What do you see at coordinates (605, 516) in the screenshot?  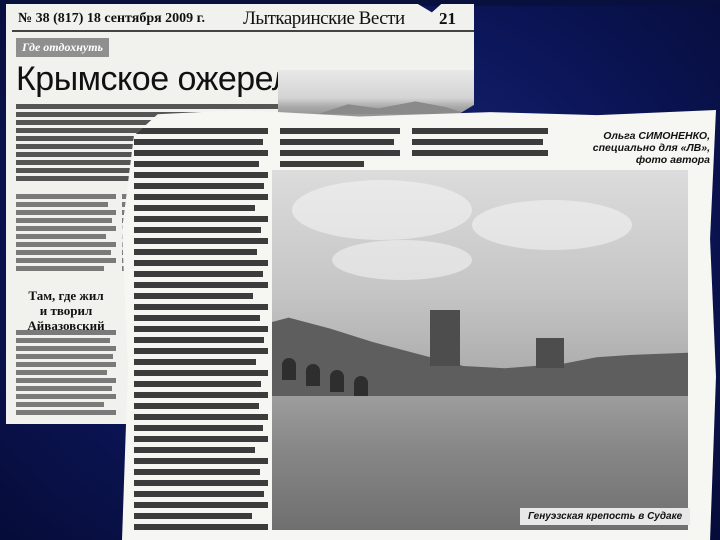 I see `photo-caption: Генуэзская крепость в Судаке` at bounding box center [605, 516].